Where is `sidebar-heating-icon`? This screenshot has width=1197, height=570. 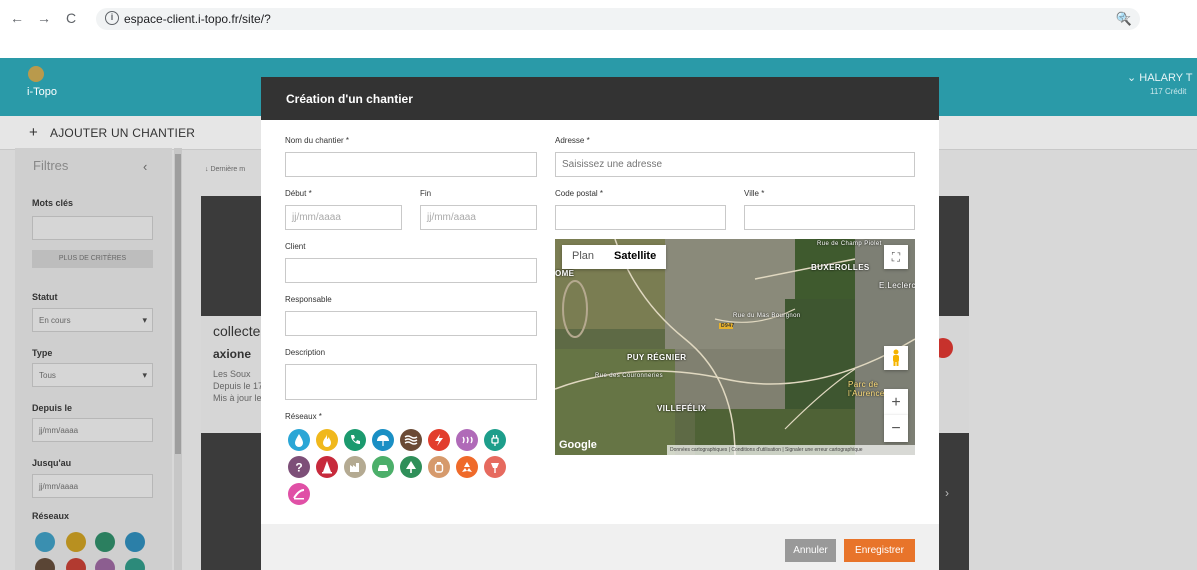 sidebar-heating-icon is located at coordinates (105, 564).